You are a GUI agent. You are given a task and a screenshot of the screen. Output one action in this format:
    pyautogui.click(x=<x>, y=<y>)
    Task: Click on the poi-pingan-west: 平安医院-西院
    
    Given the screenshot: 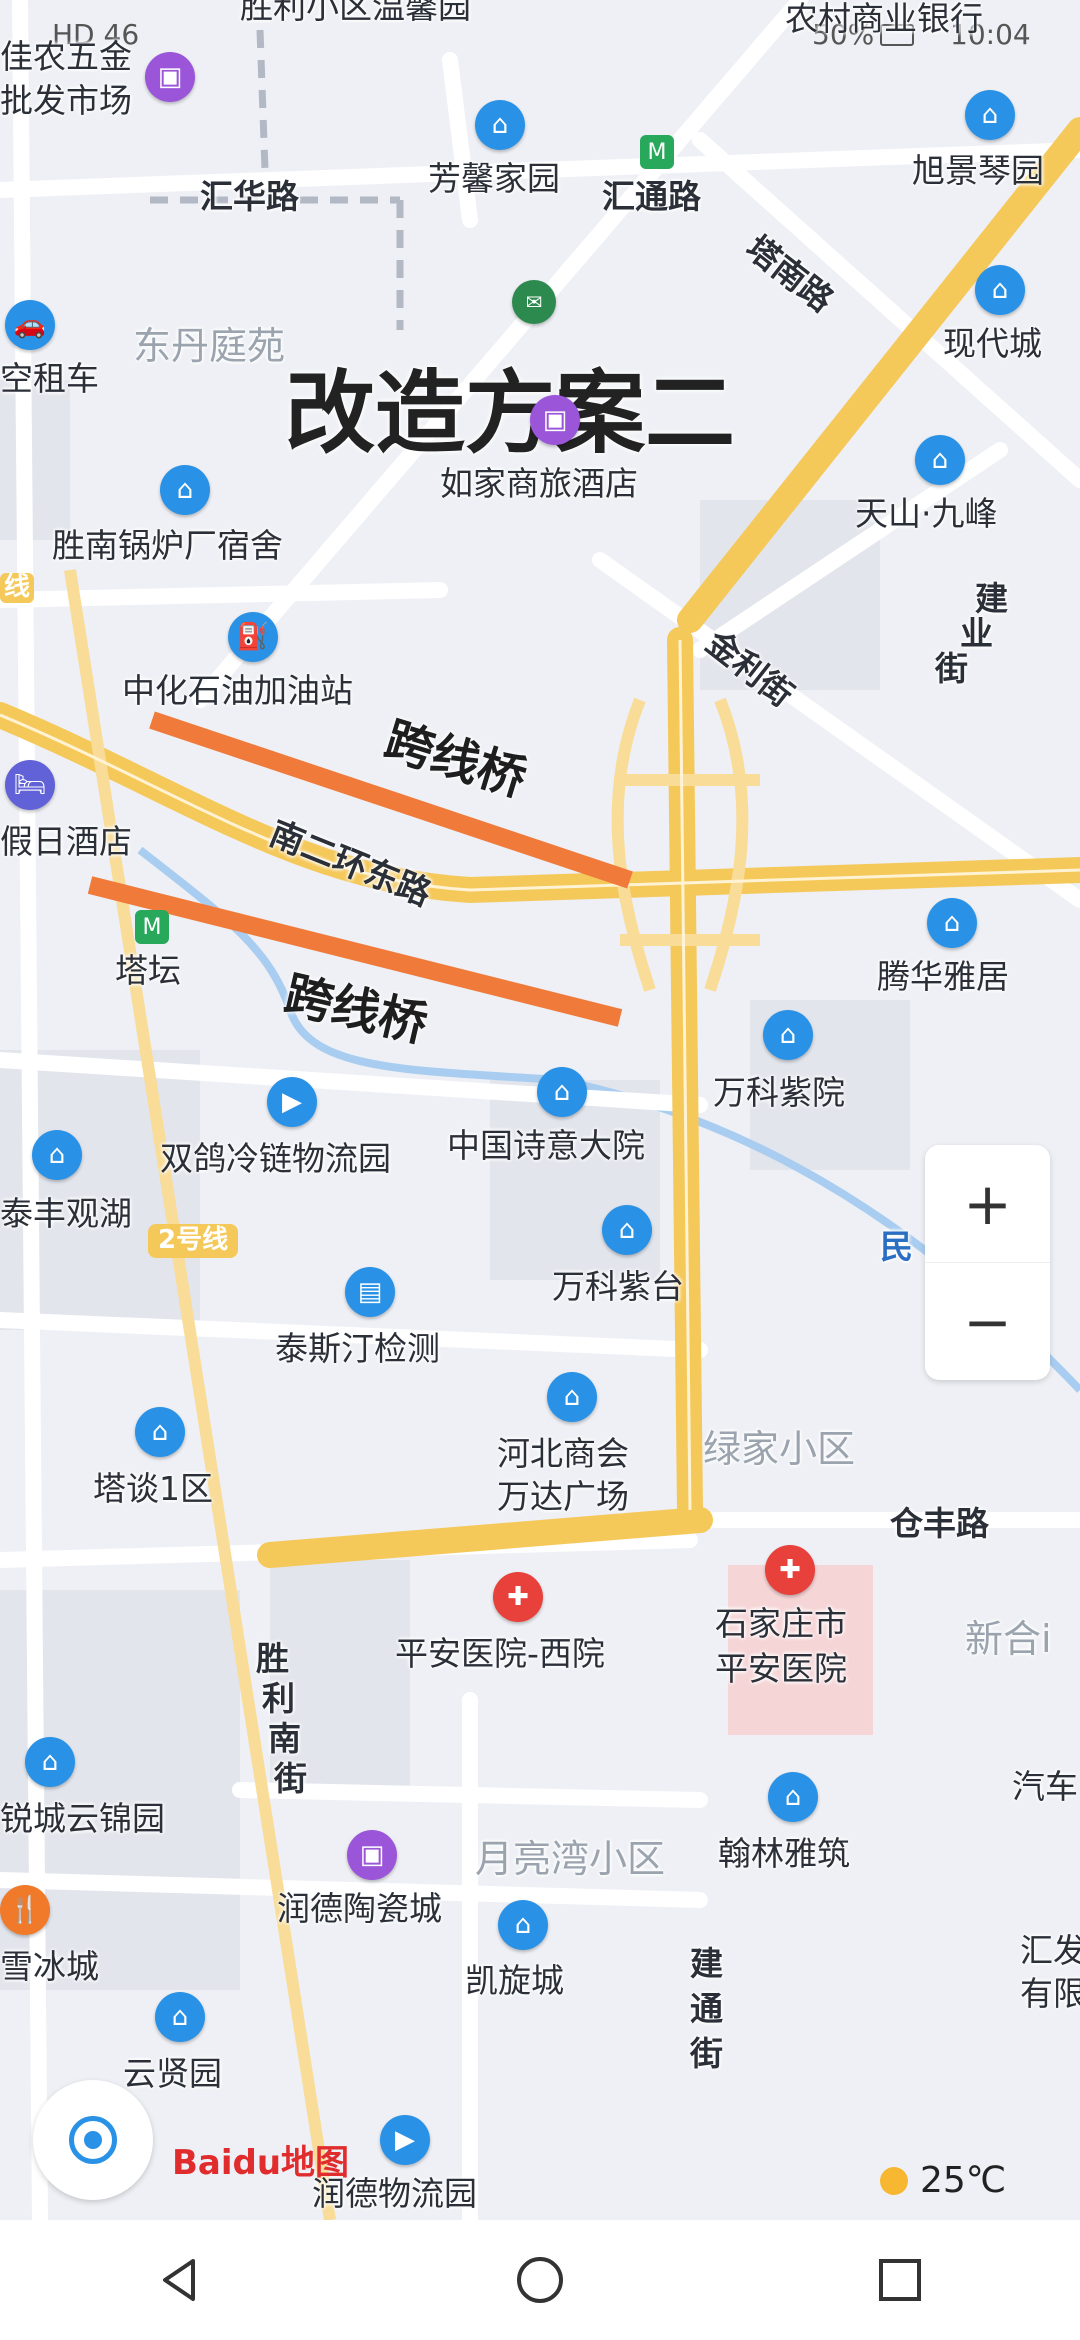 What is the action you would take?
    pyautogui.click(x=500, y=1654)
    